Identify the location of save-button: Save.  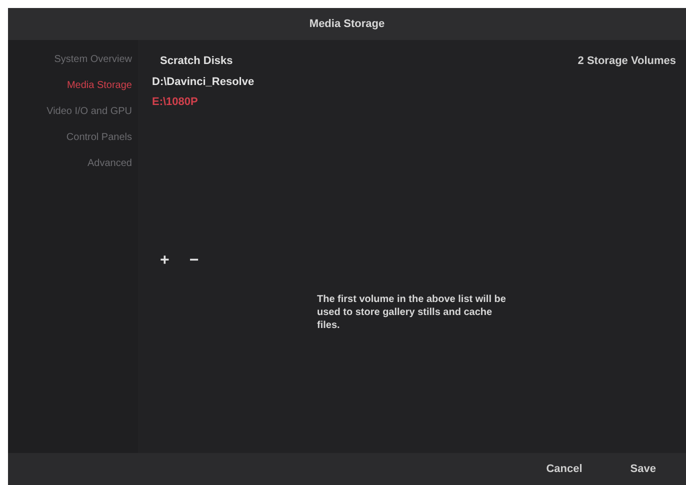
(643, 469).